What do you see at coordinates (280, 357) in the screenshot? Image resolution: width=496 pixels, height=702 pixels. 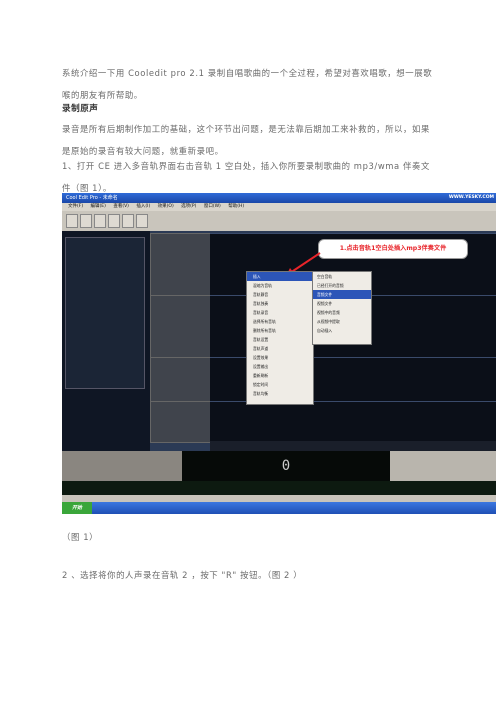 I see `menu-item: 设置效果` at bounding box center [280, 357].